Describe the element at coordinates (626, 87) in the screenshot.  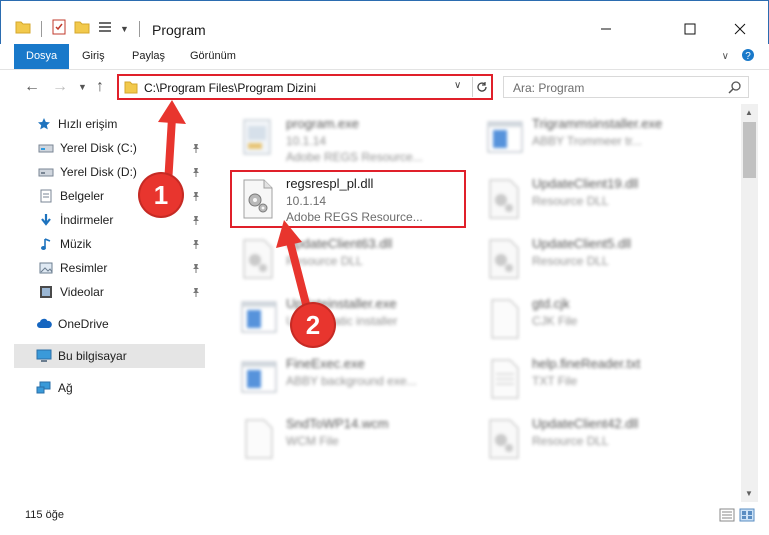
I see `search-input: Ara: Program` at that location.